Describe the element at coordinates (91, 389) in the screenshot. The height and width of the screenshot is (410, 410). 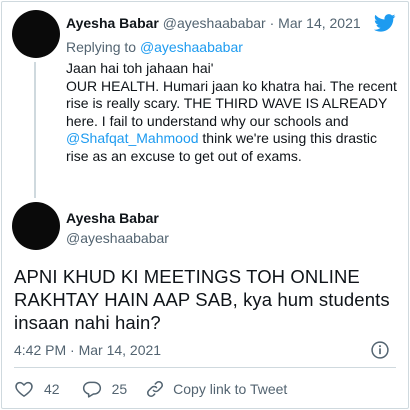
I see `reply-bubble-icon` at that location.